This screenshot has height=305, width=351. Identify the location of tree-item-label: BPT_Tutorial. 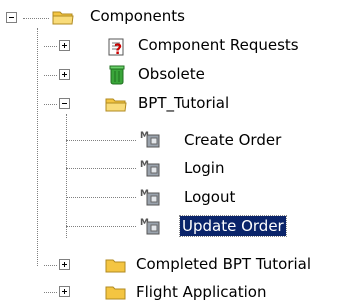
(183, 103).